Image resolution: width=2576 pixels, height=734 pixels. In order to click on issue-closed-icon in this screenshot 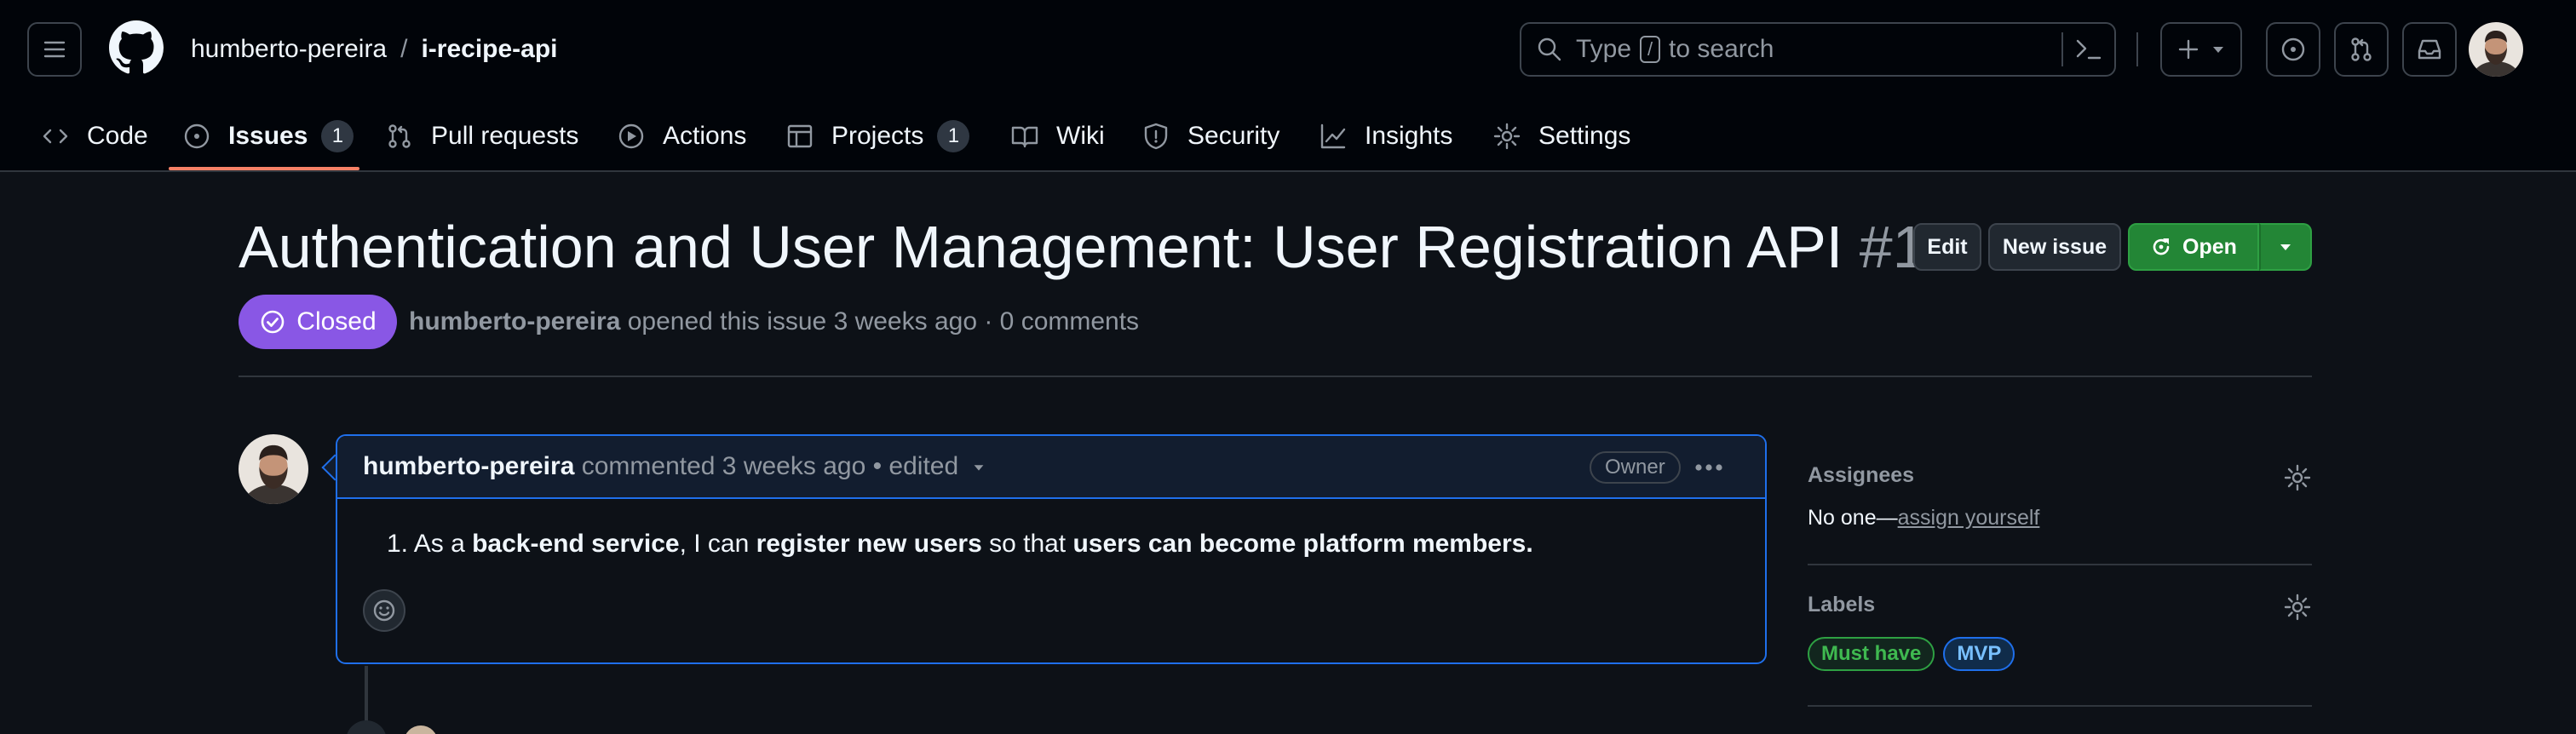, I will do `click(273, 322)`.